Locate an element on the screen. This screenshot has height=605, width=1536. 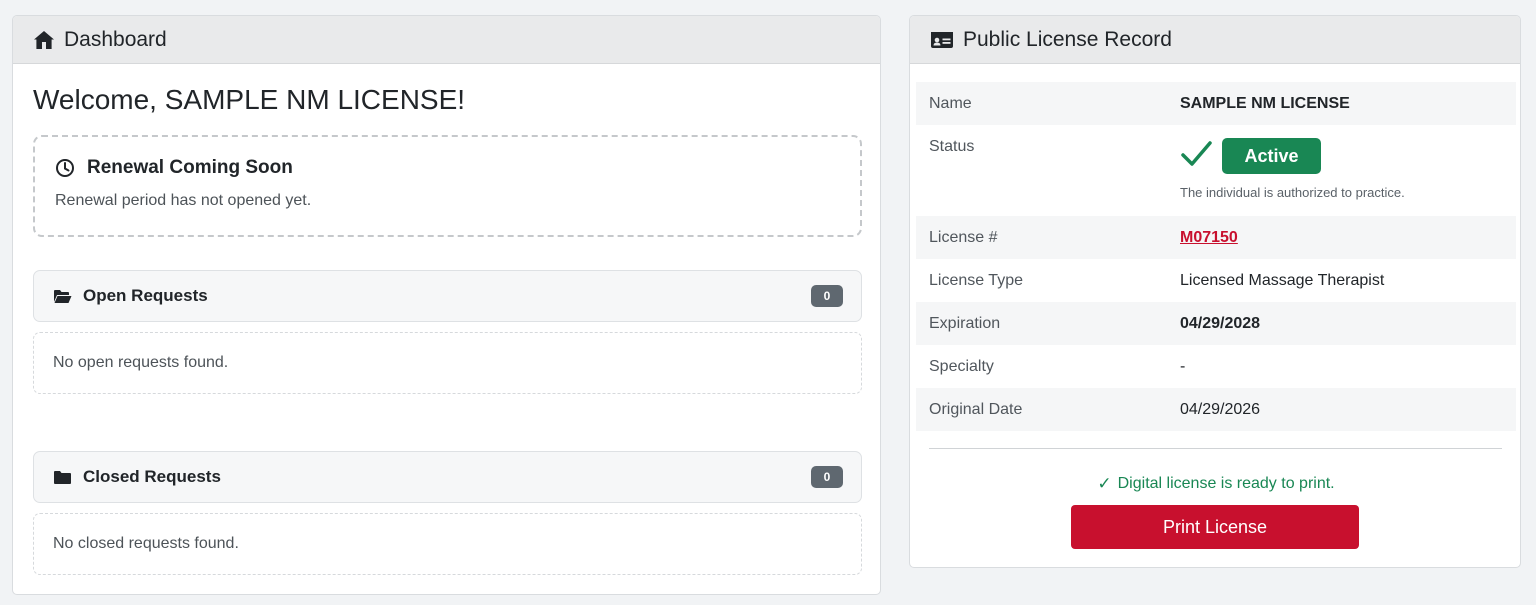
record-row-specialty: Specialty - is located at coordinates (1216, 366).